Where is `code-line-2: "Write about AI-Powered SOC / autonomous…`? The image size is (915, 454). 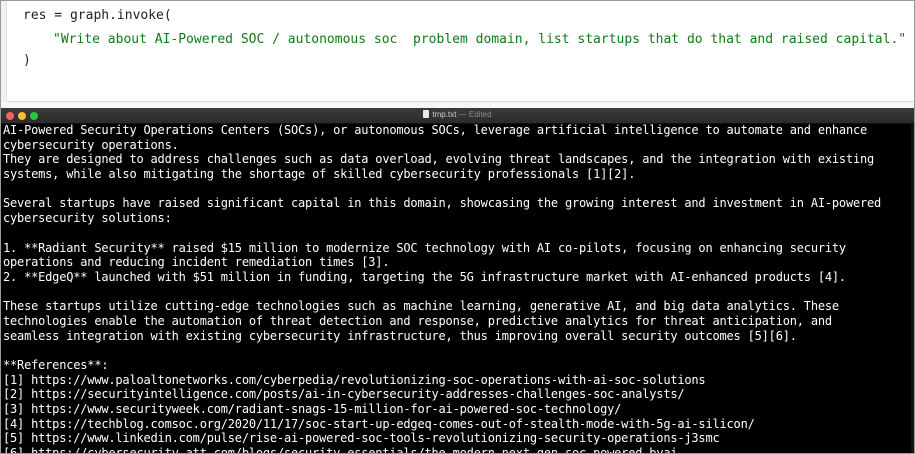 code-line-2: "Write about AI-Powered SOC / autonomous… is located at coordinates (479, 39).